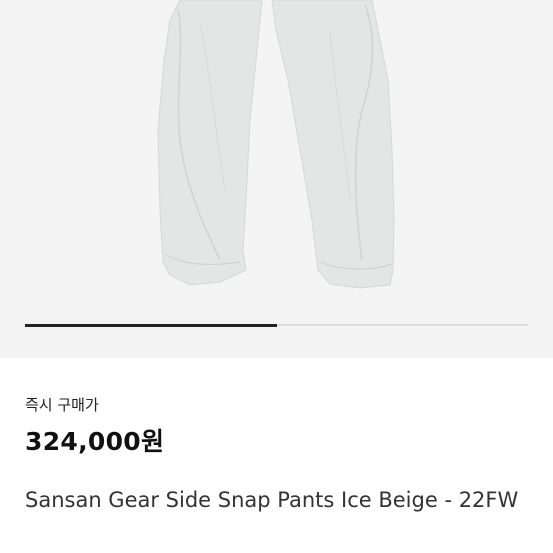  Describe the element at coordinates (62, 405) in the screenshot. I see `price-label: 즉시 구매가` at that location.